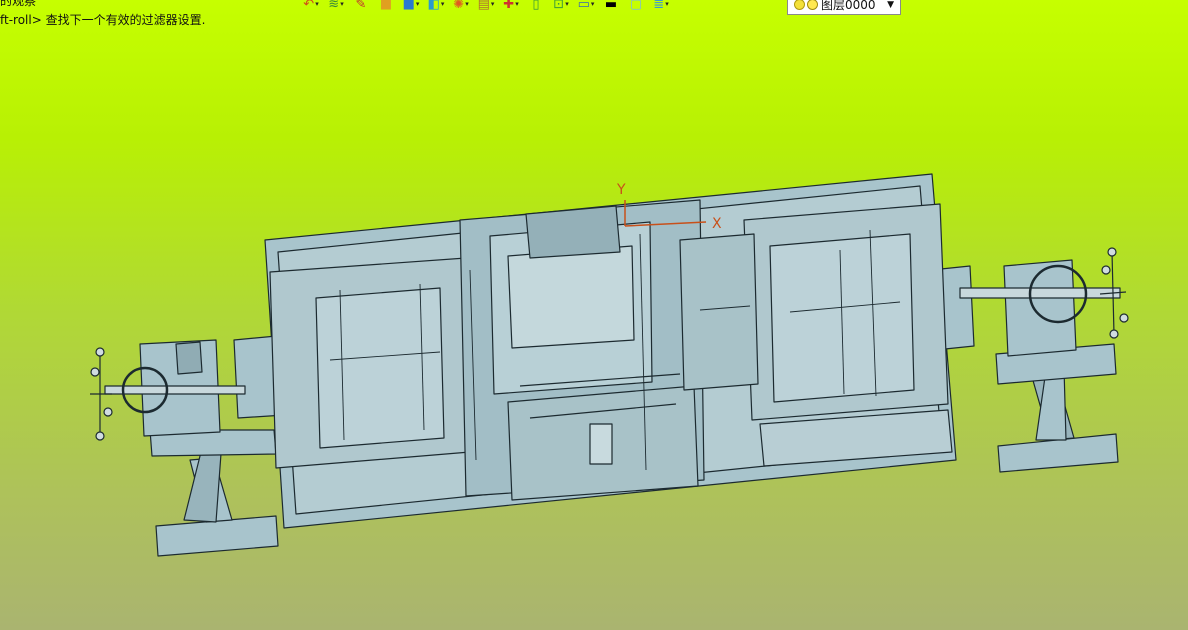 The height and width of the screenshot is (630, 1188). What do you see at coordinates (717, 224) in the screenshot?
I see `axis-x-label: X` at bounding box center [717, 224].